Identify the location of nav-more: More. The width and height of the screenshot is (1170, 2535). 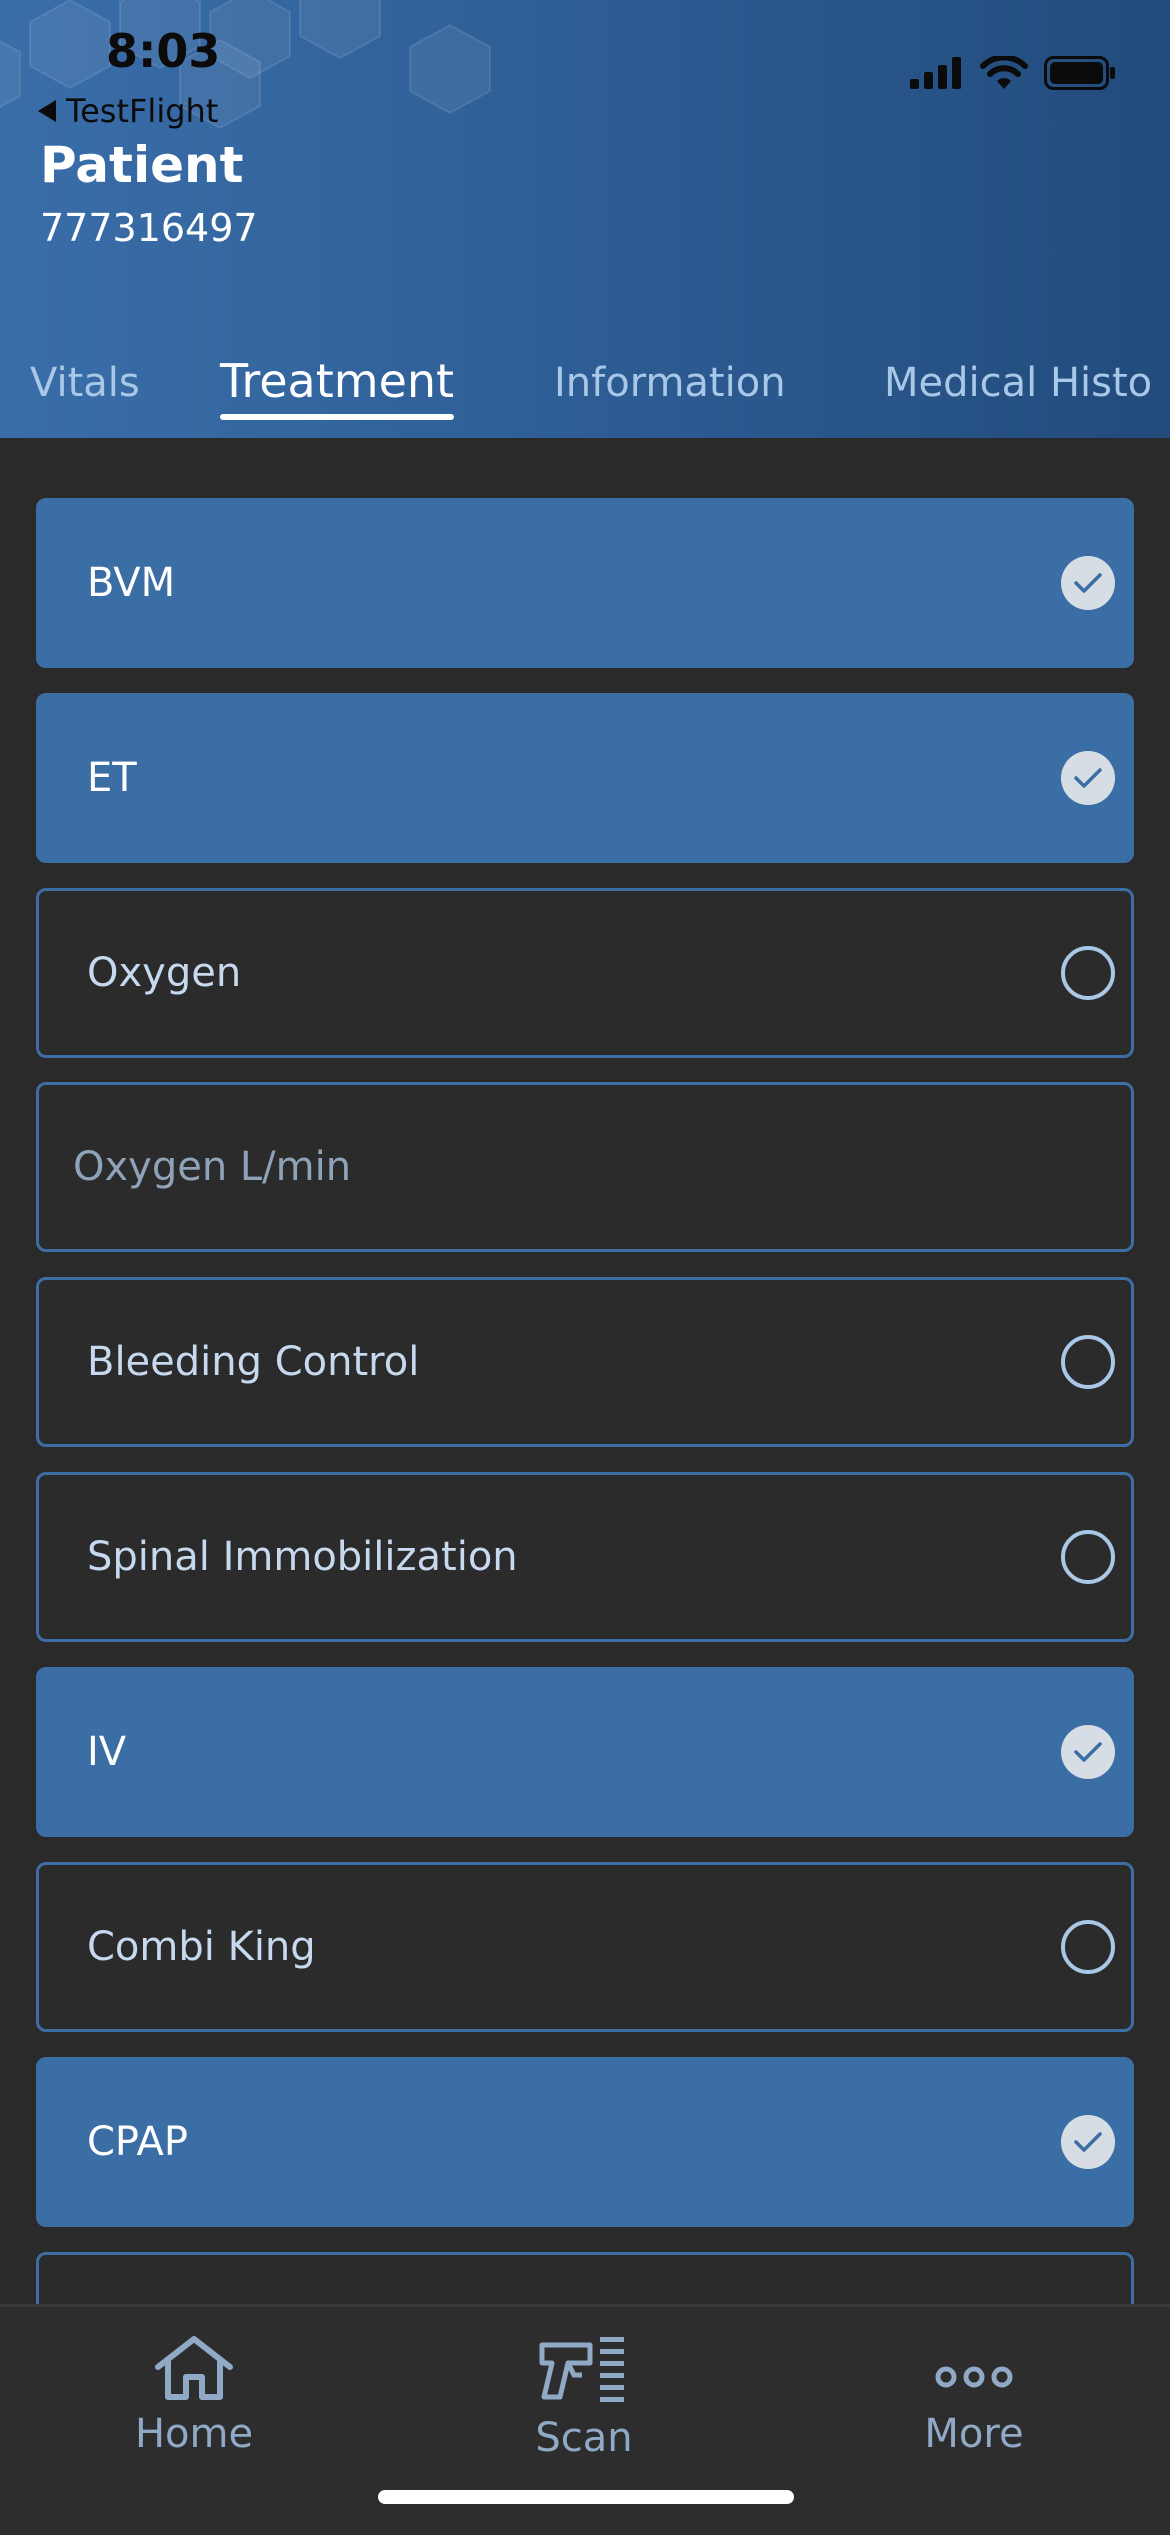
(974, 2396).